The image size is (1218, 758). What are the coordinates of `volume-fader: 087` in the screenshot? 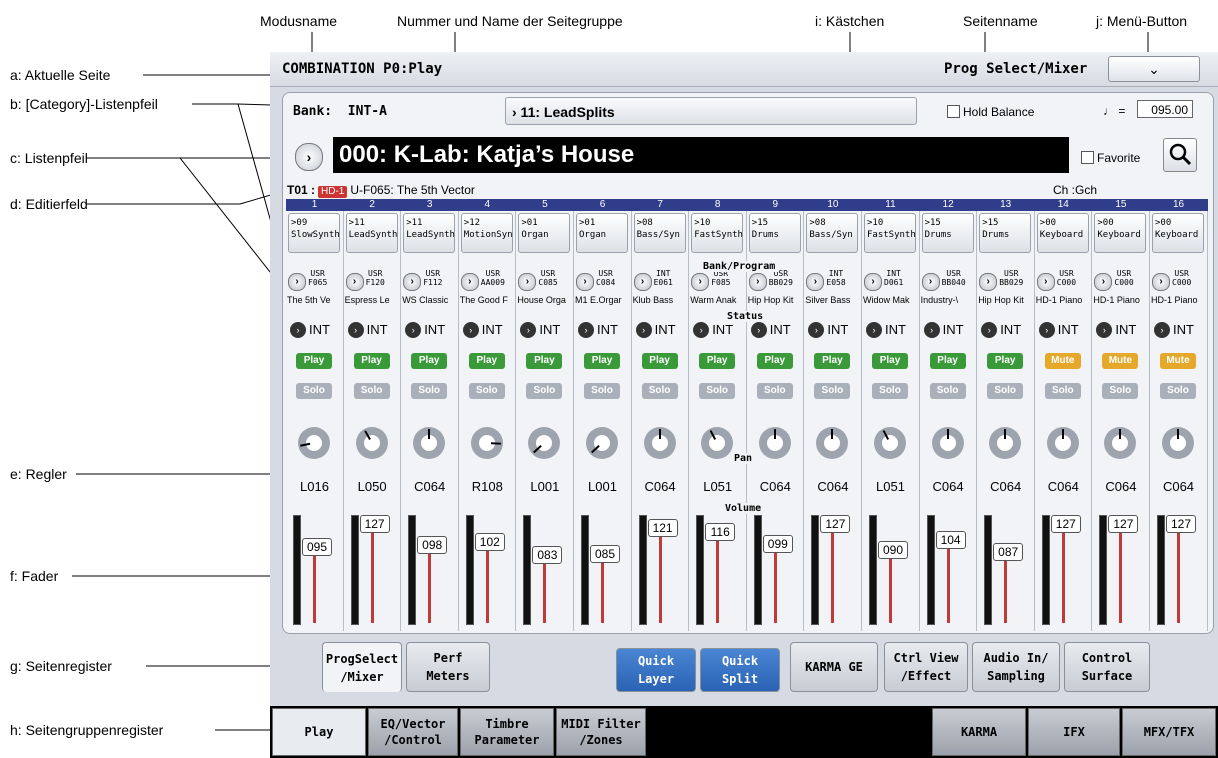 It's located at (1005, 570).